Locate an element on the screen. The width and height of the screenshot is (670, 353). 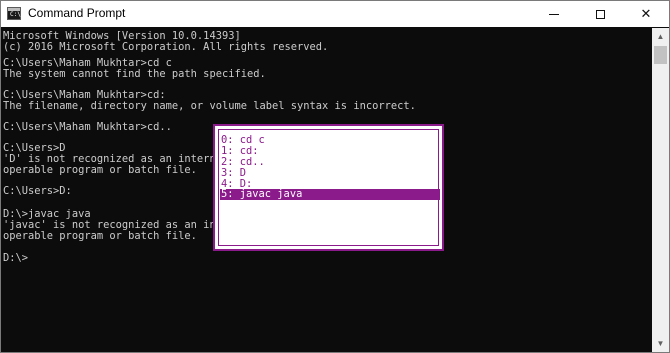
minimize-button is located at coordinates (554, 14).